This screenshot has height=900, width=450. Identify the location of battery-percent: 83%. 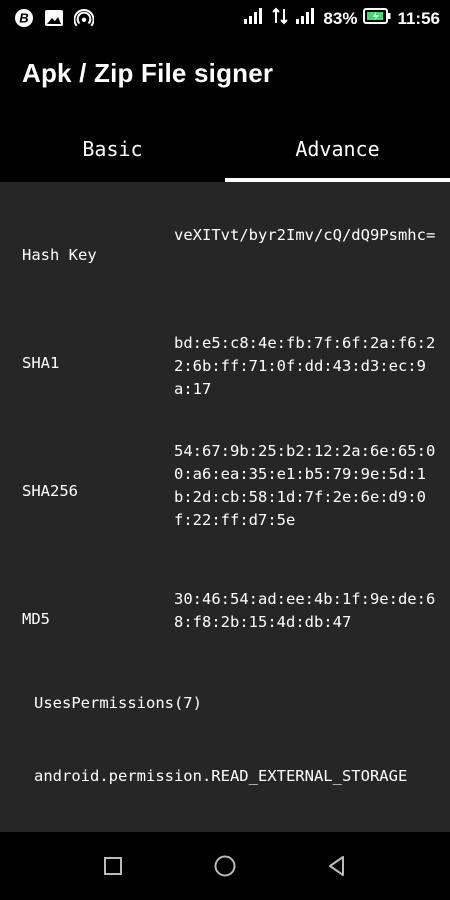
(340, 18).